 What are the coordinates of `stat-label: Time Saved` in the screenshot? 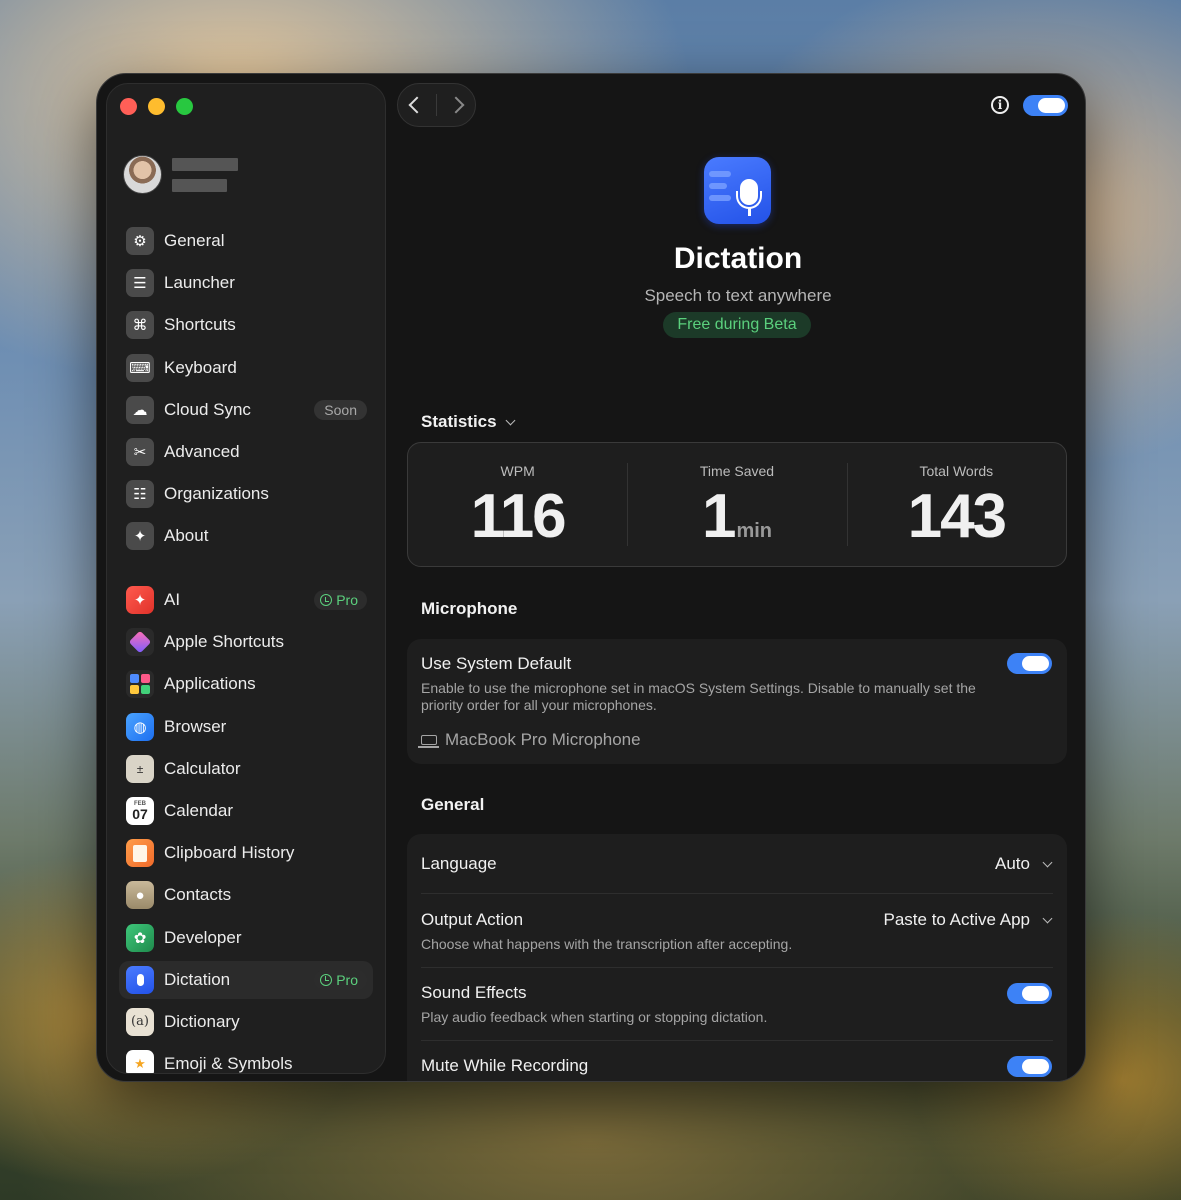 It's located at (737, 471).